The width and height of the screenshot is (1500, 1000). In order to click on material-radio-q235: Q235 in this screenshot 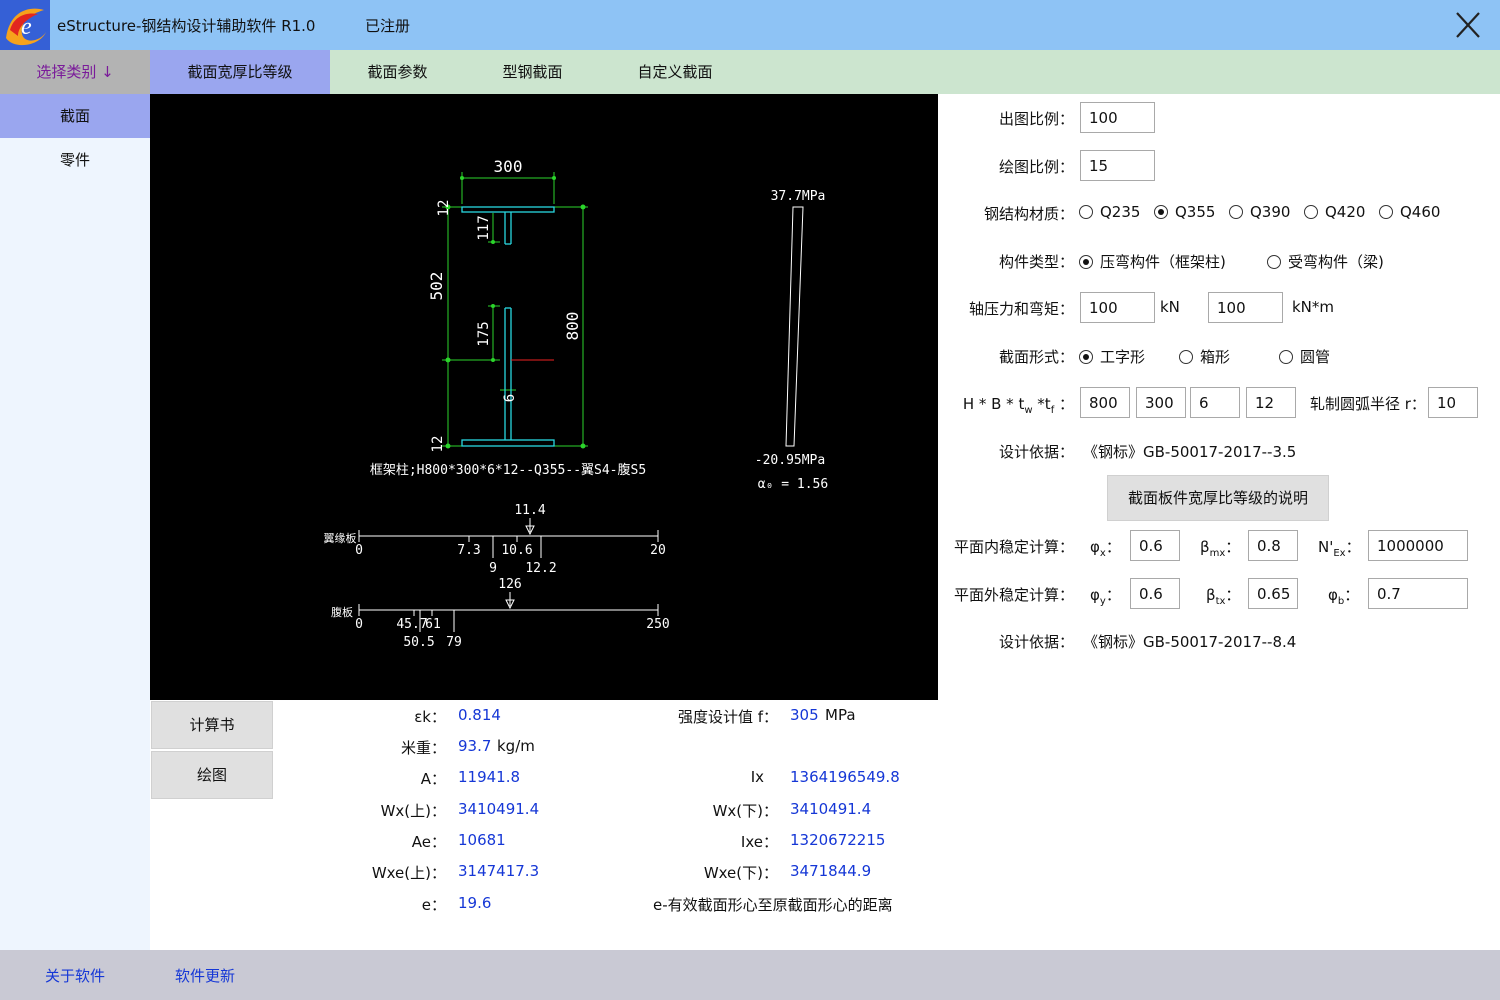, I will do `click(1109, 212)`.